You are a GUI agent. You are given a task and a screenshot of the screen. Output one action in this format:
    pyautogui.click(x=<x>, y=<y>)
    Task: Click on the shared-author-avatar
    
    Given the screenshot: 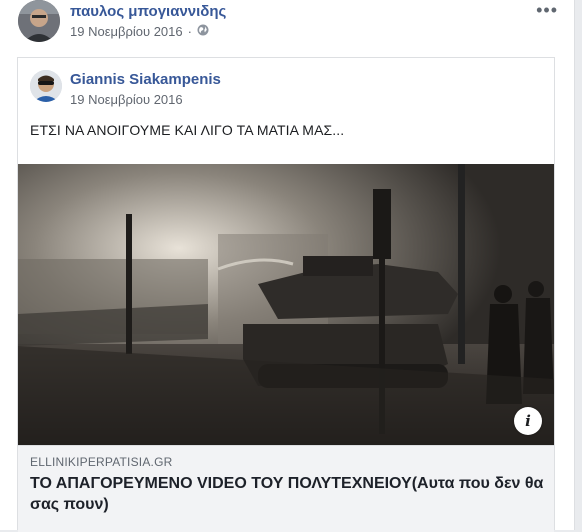 What is the action you would take?
    pyautogui.click(x=46, y=86)
    